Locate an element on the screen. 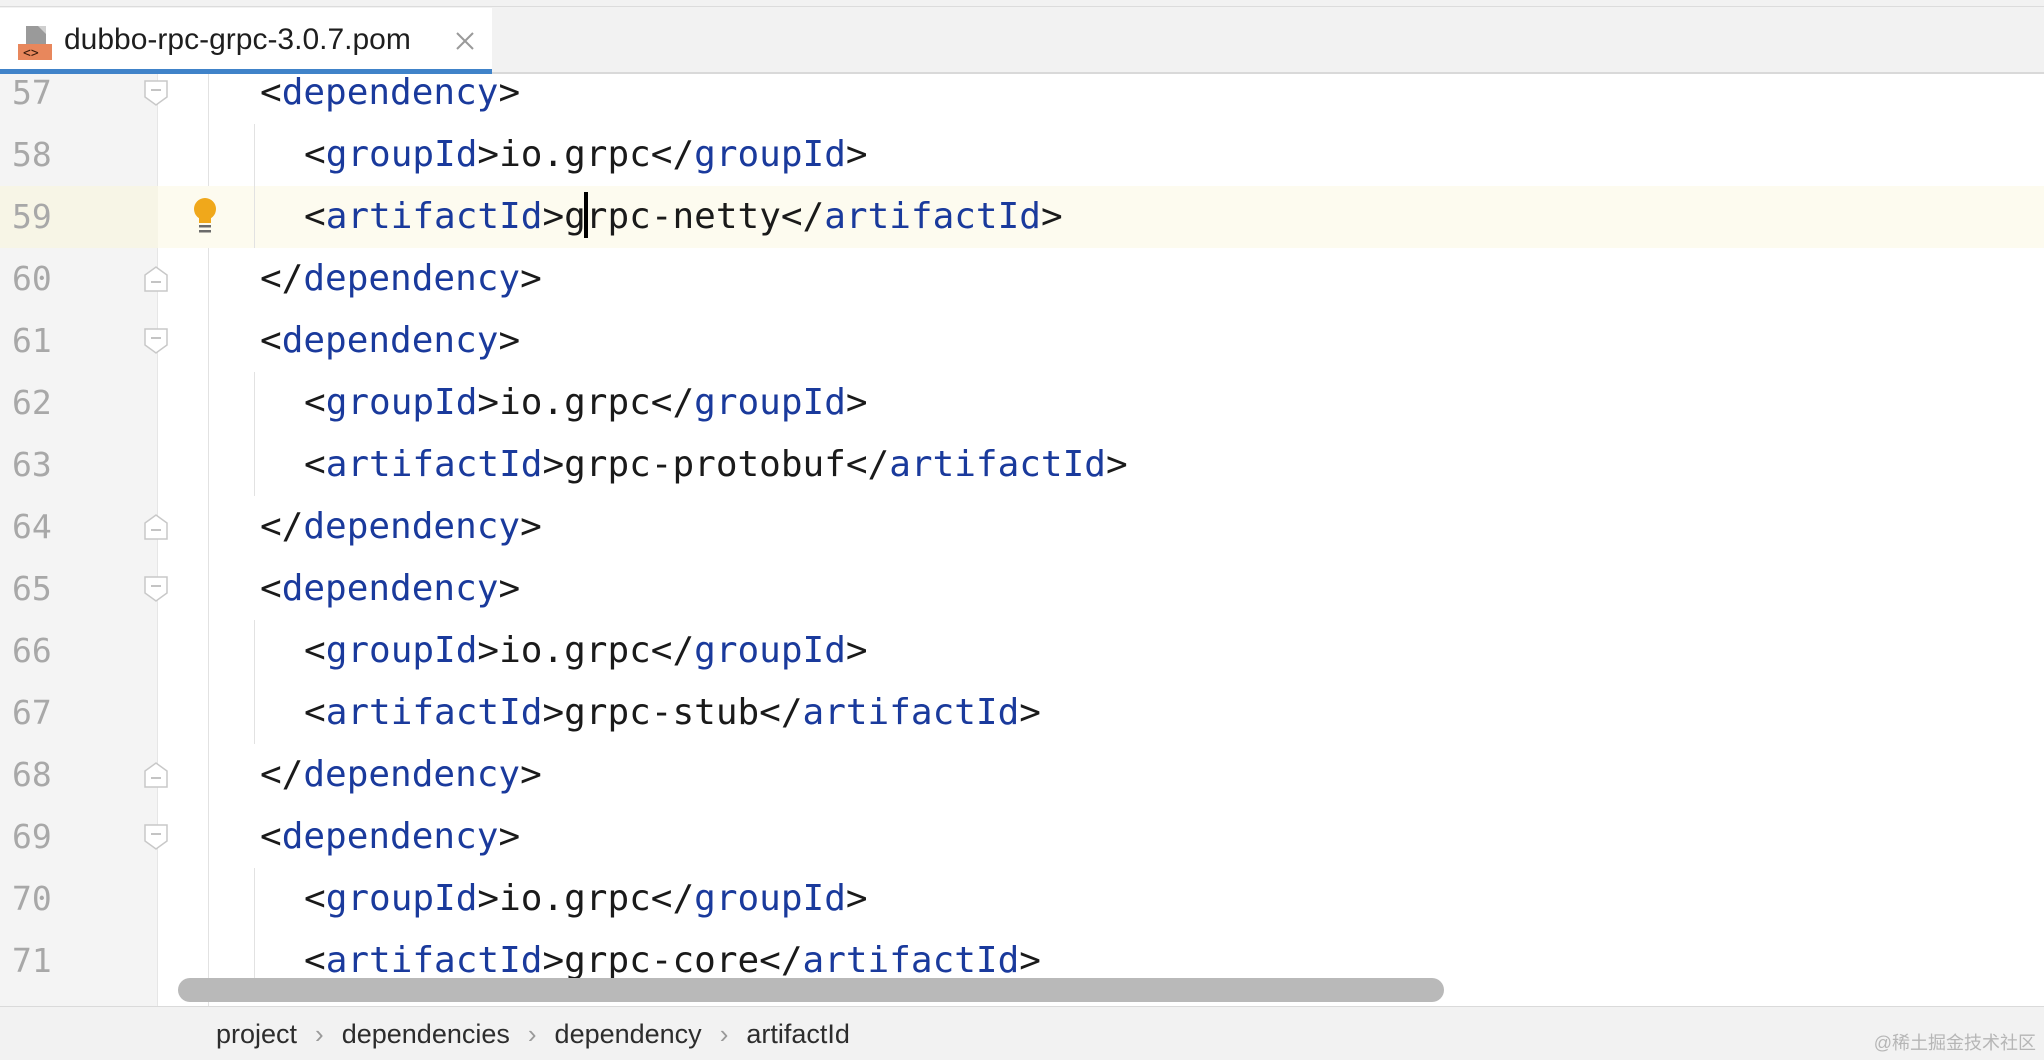 Image resolution: width=2044 pixels, height=1061 pixels. code-line: 59 <artifactId>grpc-netty</artifactId> is located at coordinates (1022, 217).